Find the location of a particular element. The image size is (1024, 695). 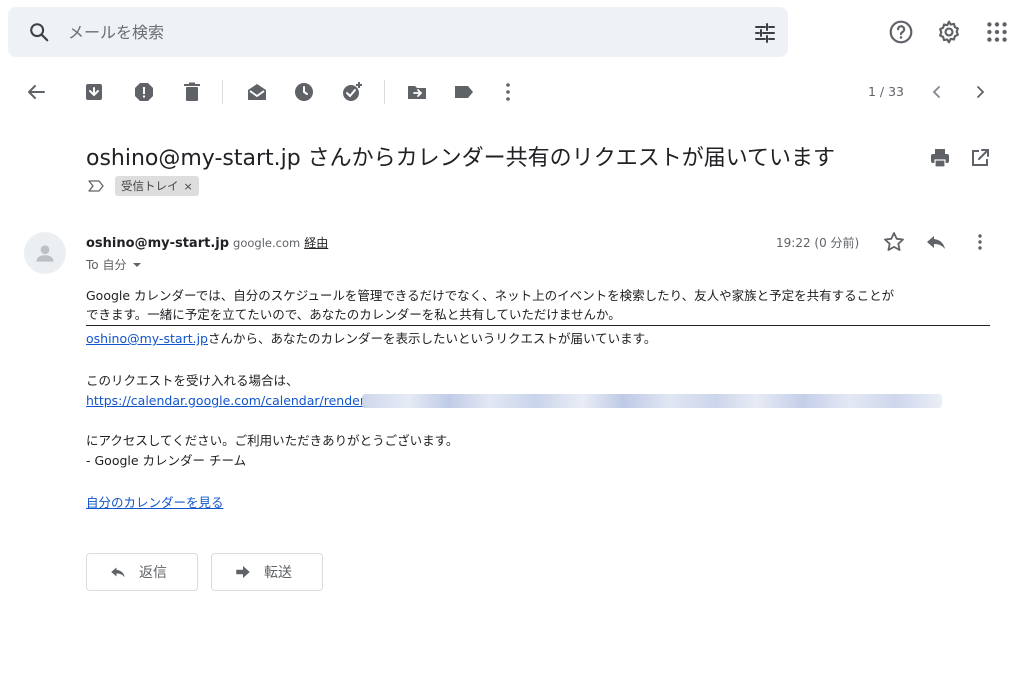

view-calendar-link: 自分のカレンダーを見る is located at coordinates (155, 502).